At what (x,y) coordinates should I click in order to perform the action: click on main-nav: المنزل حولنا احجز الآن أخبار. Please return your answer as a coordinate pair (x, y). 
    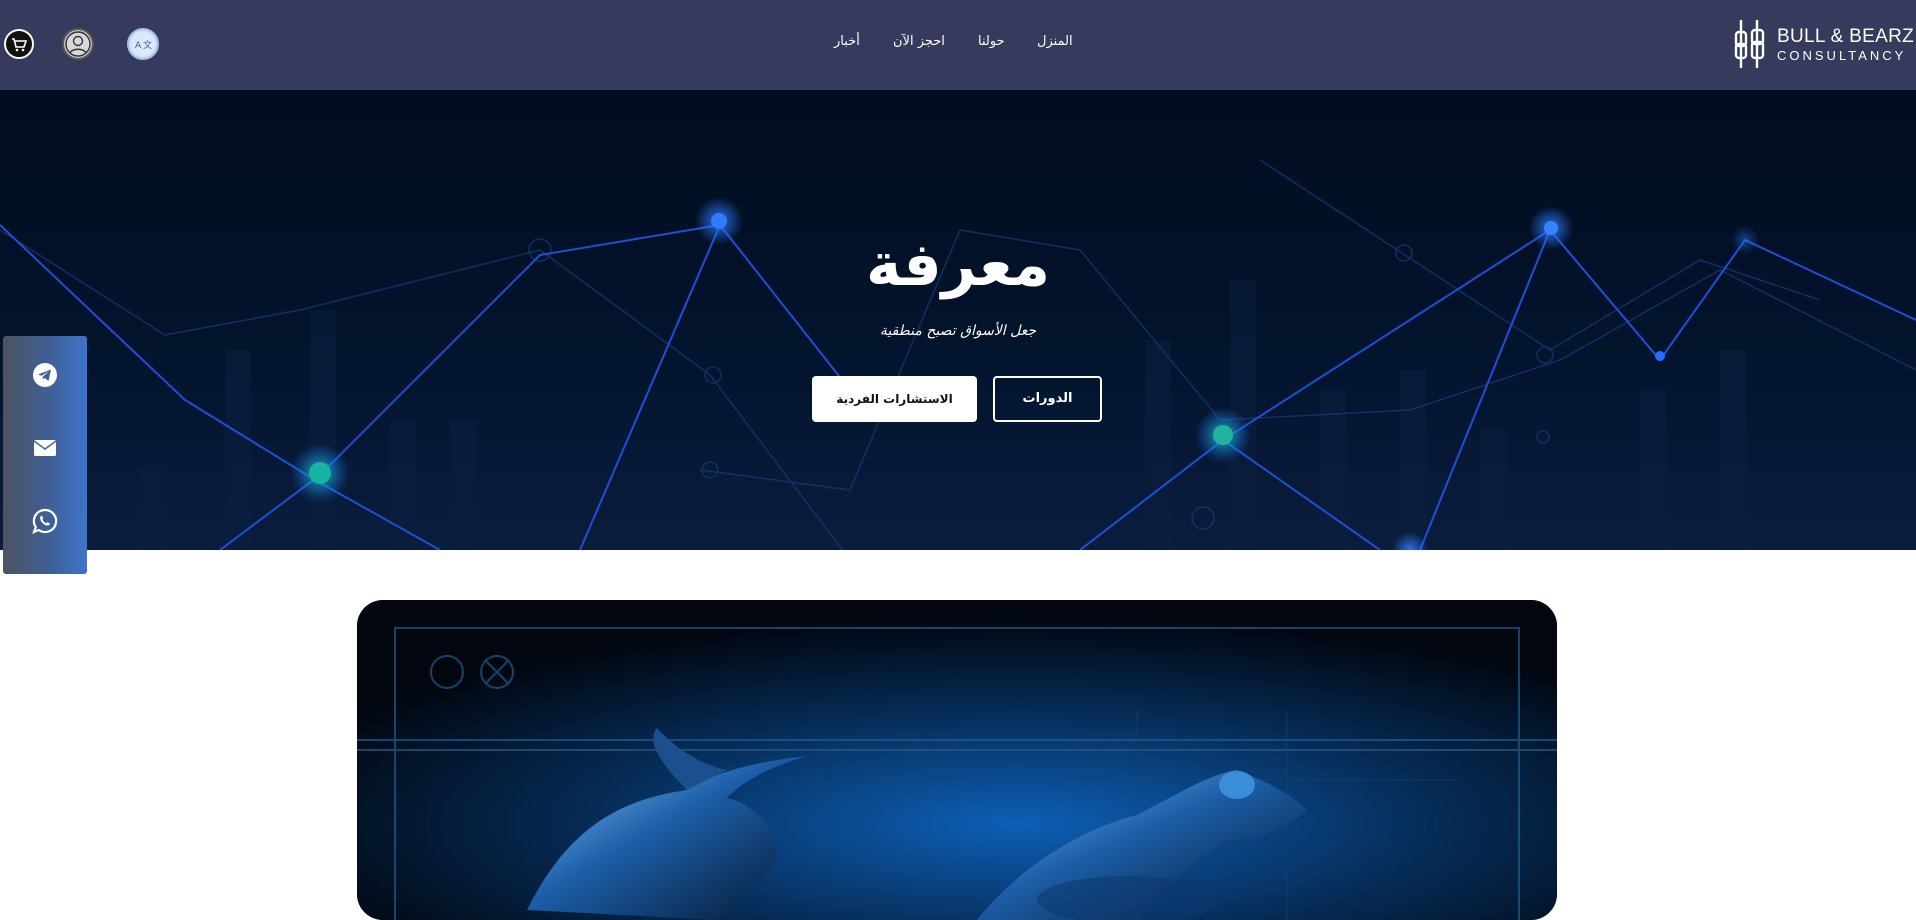
    Looking at the image, I should click on (958, 45).